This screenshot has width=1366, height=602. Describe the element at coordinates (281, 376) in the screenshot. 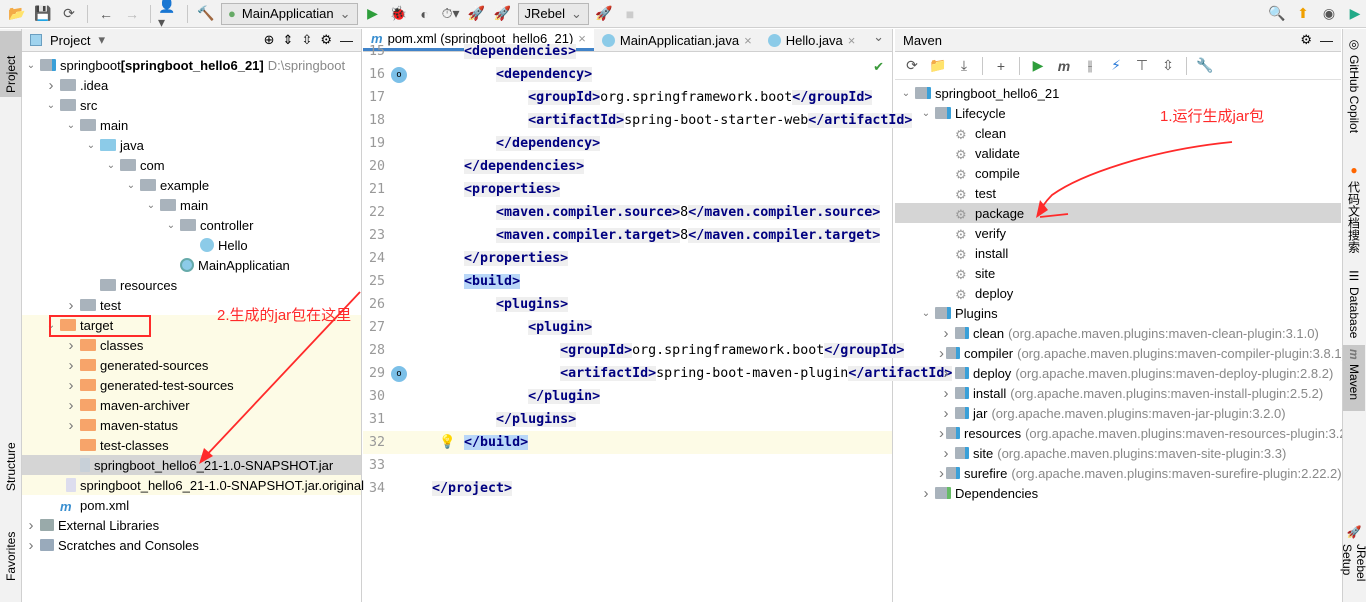

I see `arrow-to-jar` at that location.